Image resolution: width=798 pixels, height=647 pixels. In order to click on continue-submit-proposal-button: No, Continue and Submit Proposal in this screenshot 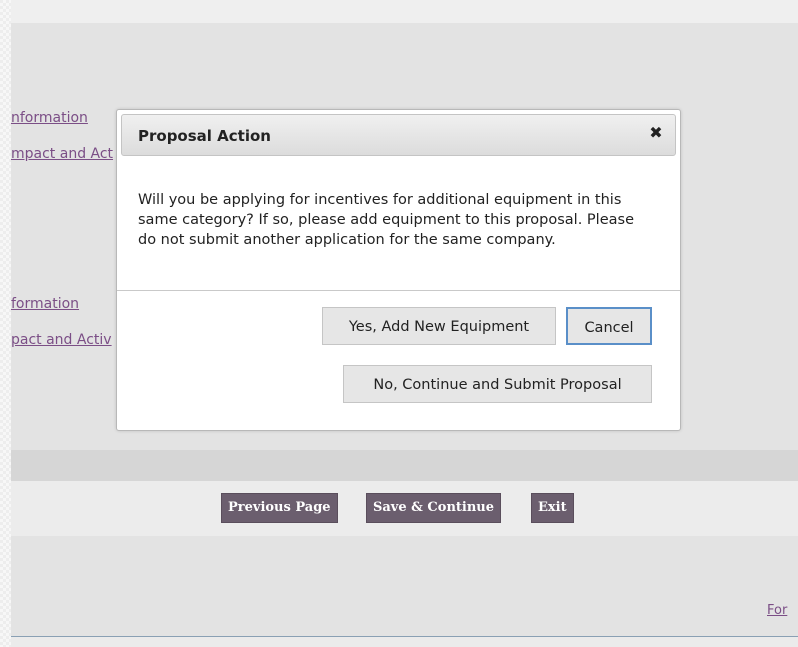, I will do `click(497, 384)`.